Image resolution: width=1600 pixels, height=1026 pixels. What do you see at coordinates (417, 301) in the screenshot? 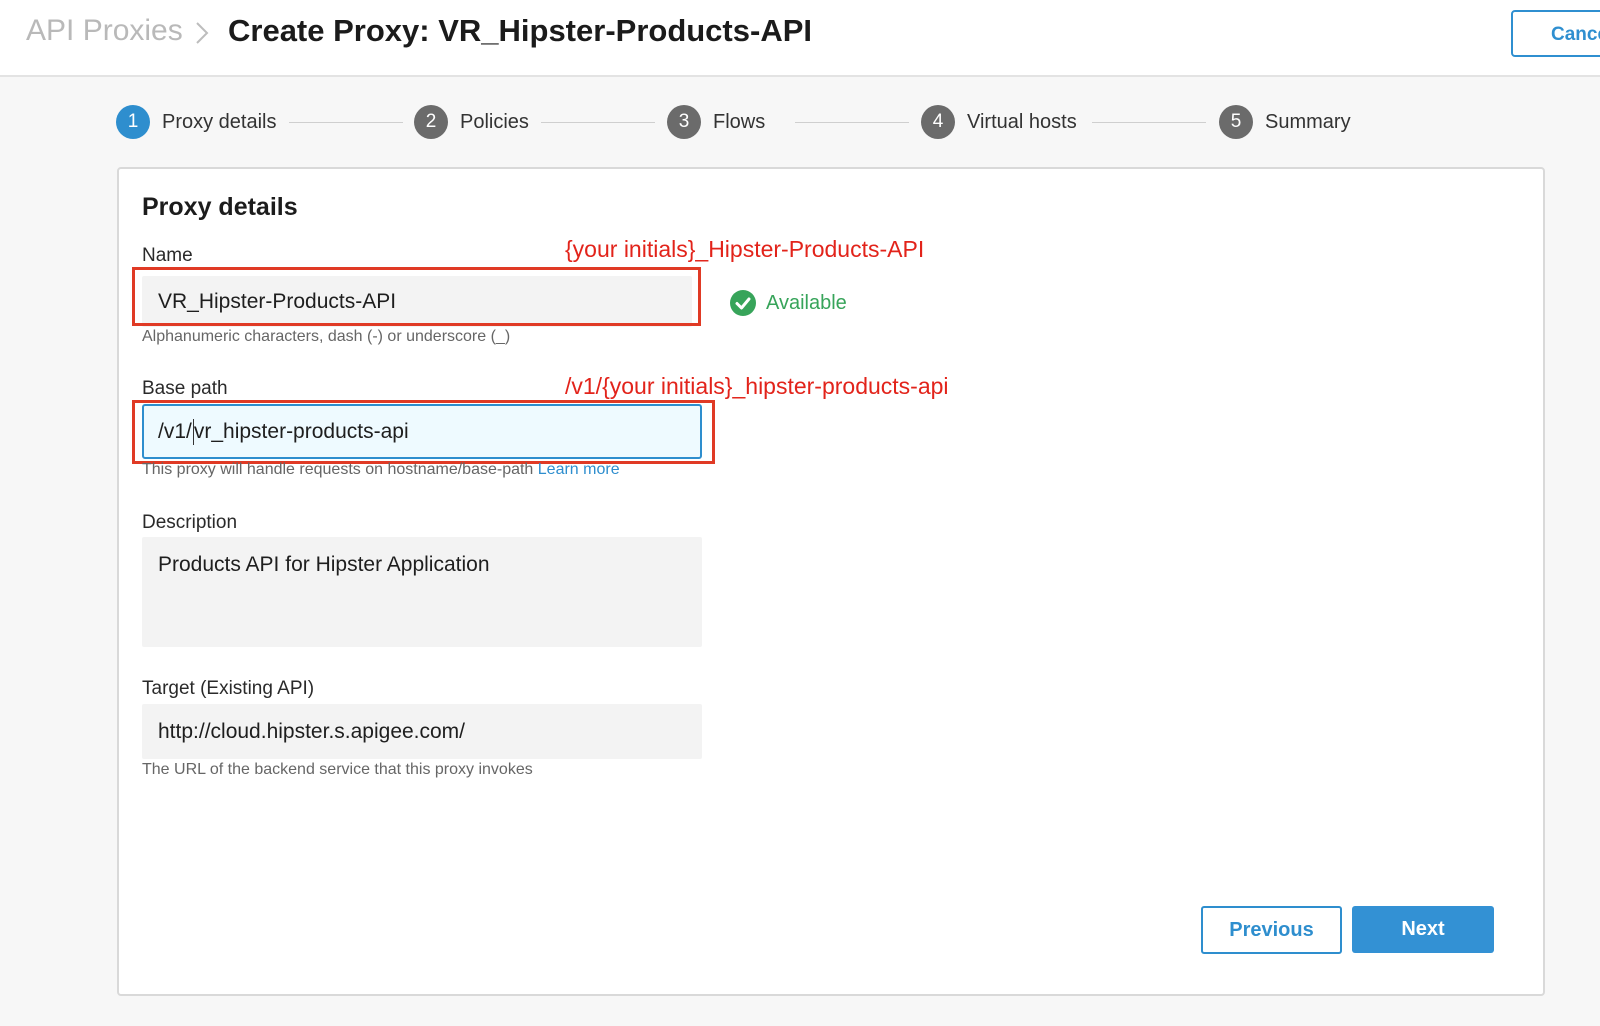
I see `name-input: VR_Hipster-Products-API` at bounding box center [417, 301].